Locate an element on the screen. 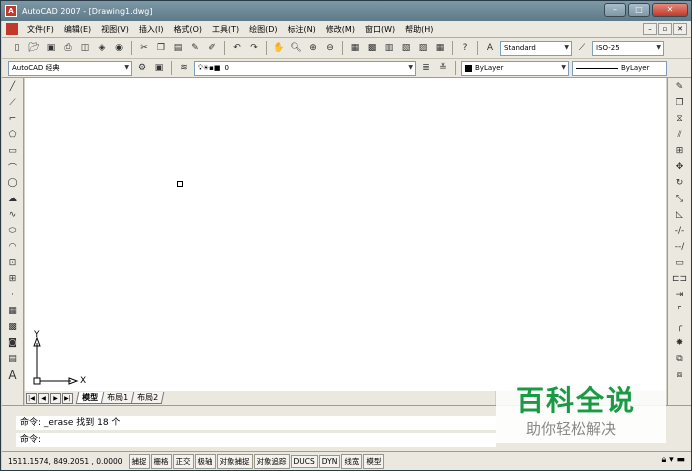 The width and height of the screenshot is (692, 471). copy-icon: ❐ is located at coordinates (161, 48).